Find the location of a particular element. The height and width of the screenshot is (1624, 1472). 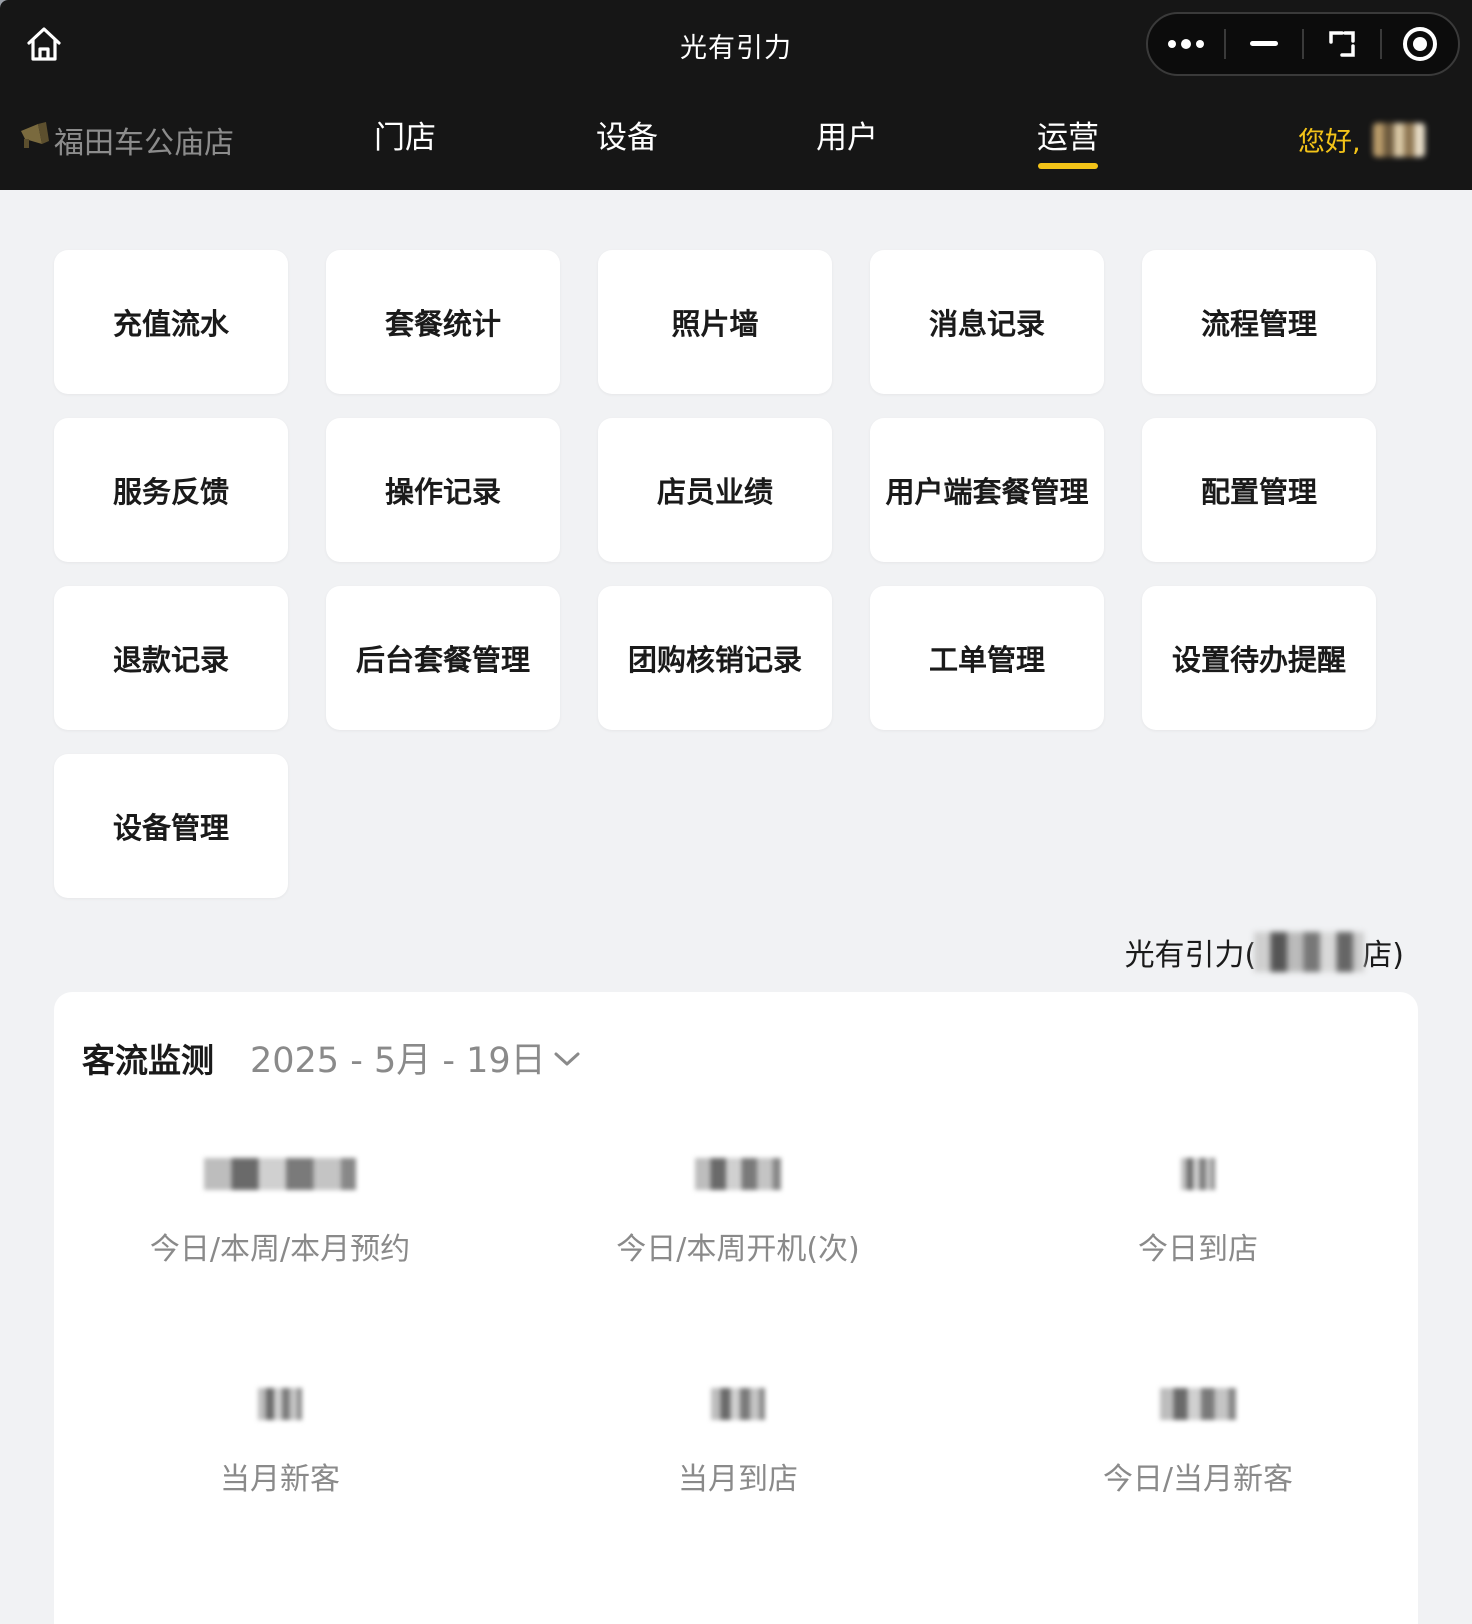

stat-label: 当月新客 is located at coordinates (280, 1479).